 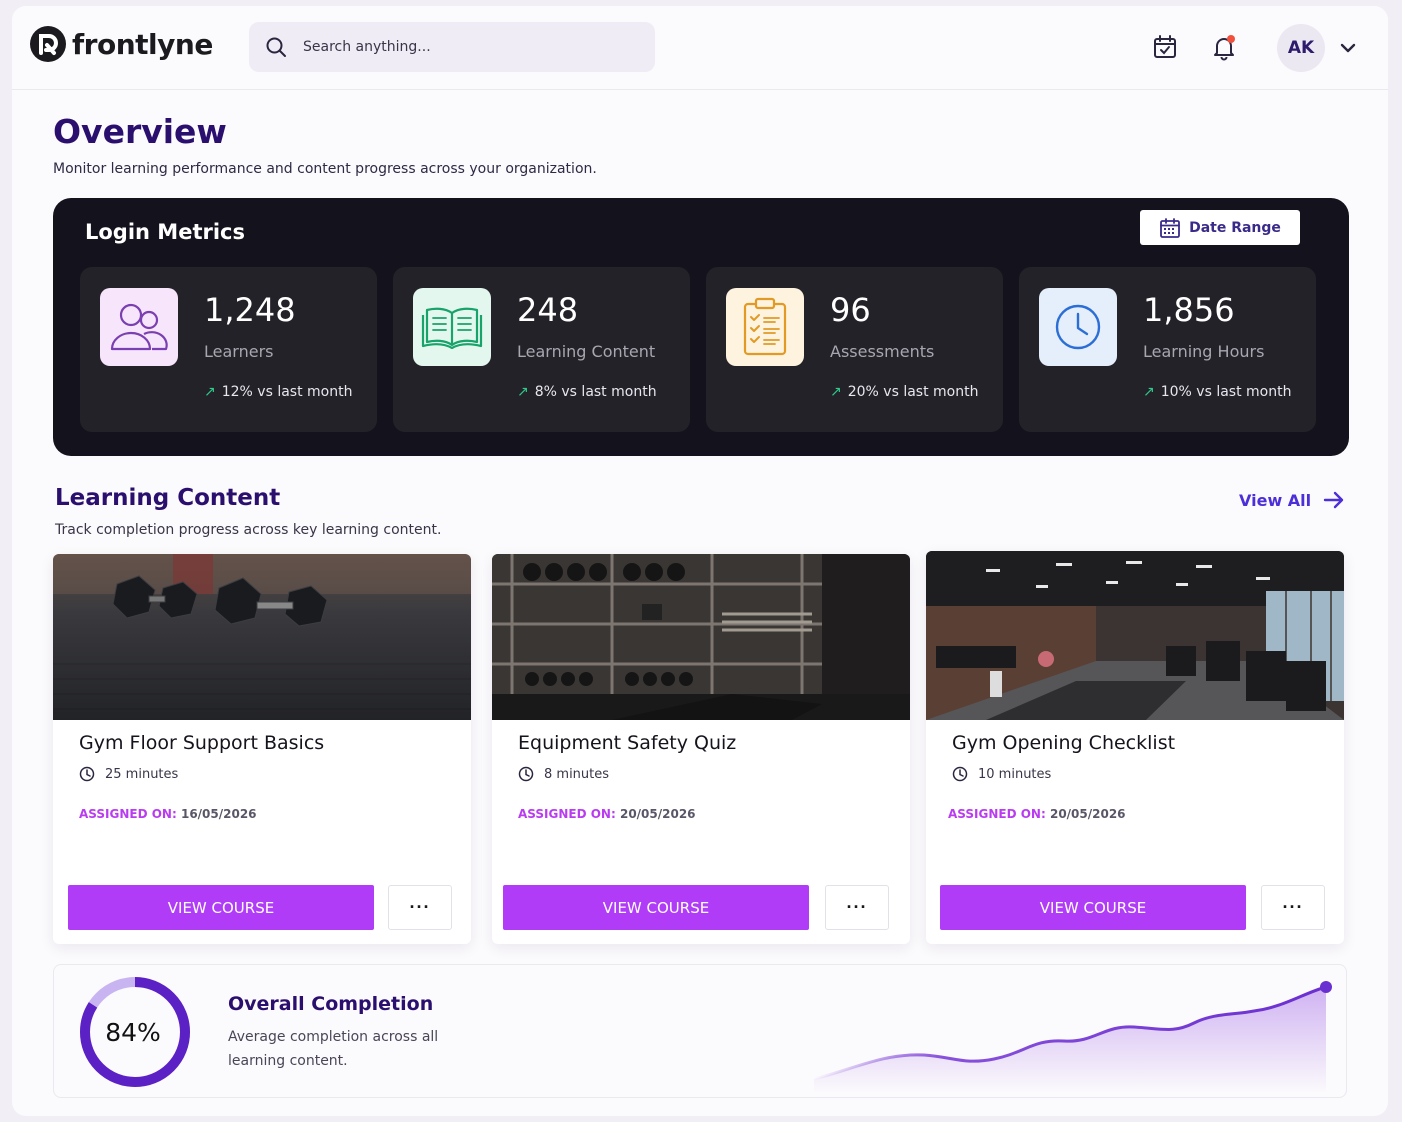 What do you see at coordinates (1170, 227) in the screenshot?
I see `calendar-icon` at bounding box center [1170, 227].